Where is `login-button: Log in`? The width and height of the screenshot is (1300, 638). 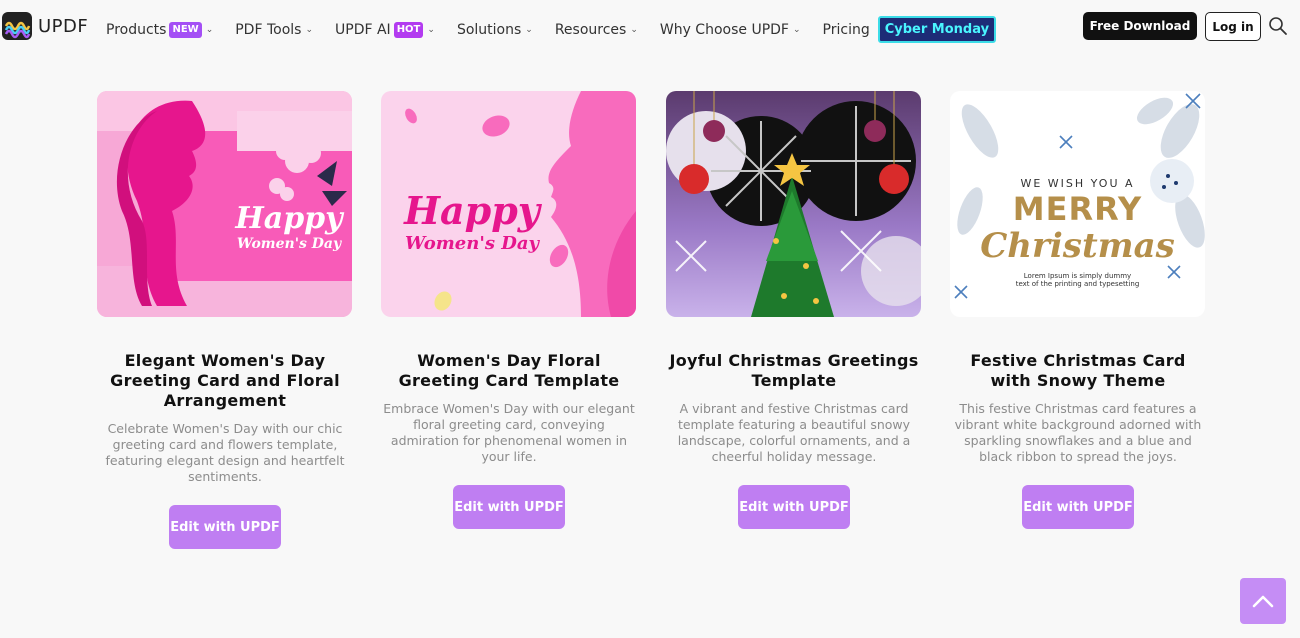 login-button: Log in is located at coordinates (1233, 26).